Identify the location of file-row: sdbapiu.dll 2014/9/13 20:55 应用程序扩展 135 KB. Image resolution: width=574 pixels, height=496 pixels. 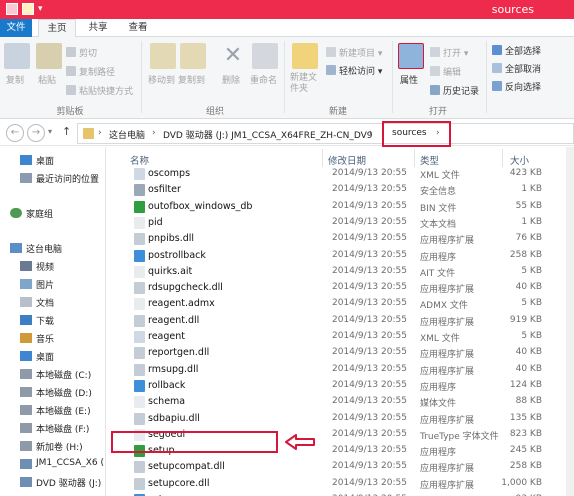
(351, 419).